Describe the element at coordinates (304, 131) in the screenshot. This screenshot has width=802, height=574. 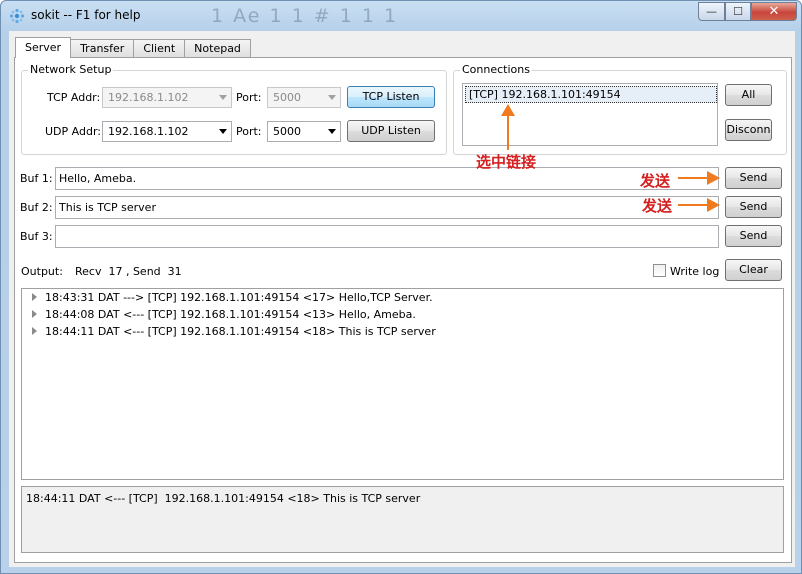
I see `udp-port-combo: 5000` at that location.